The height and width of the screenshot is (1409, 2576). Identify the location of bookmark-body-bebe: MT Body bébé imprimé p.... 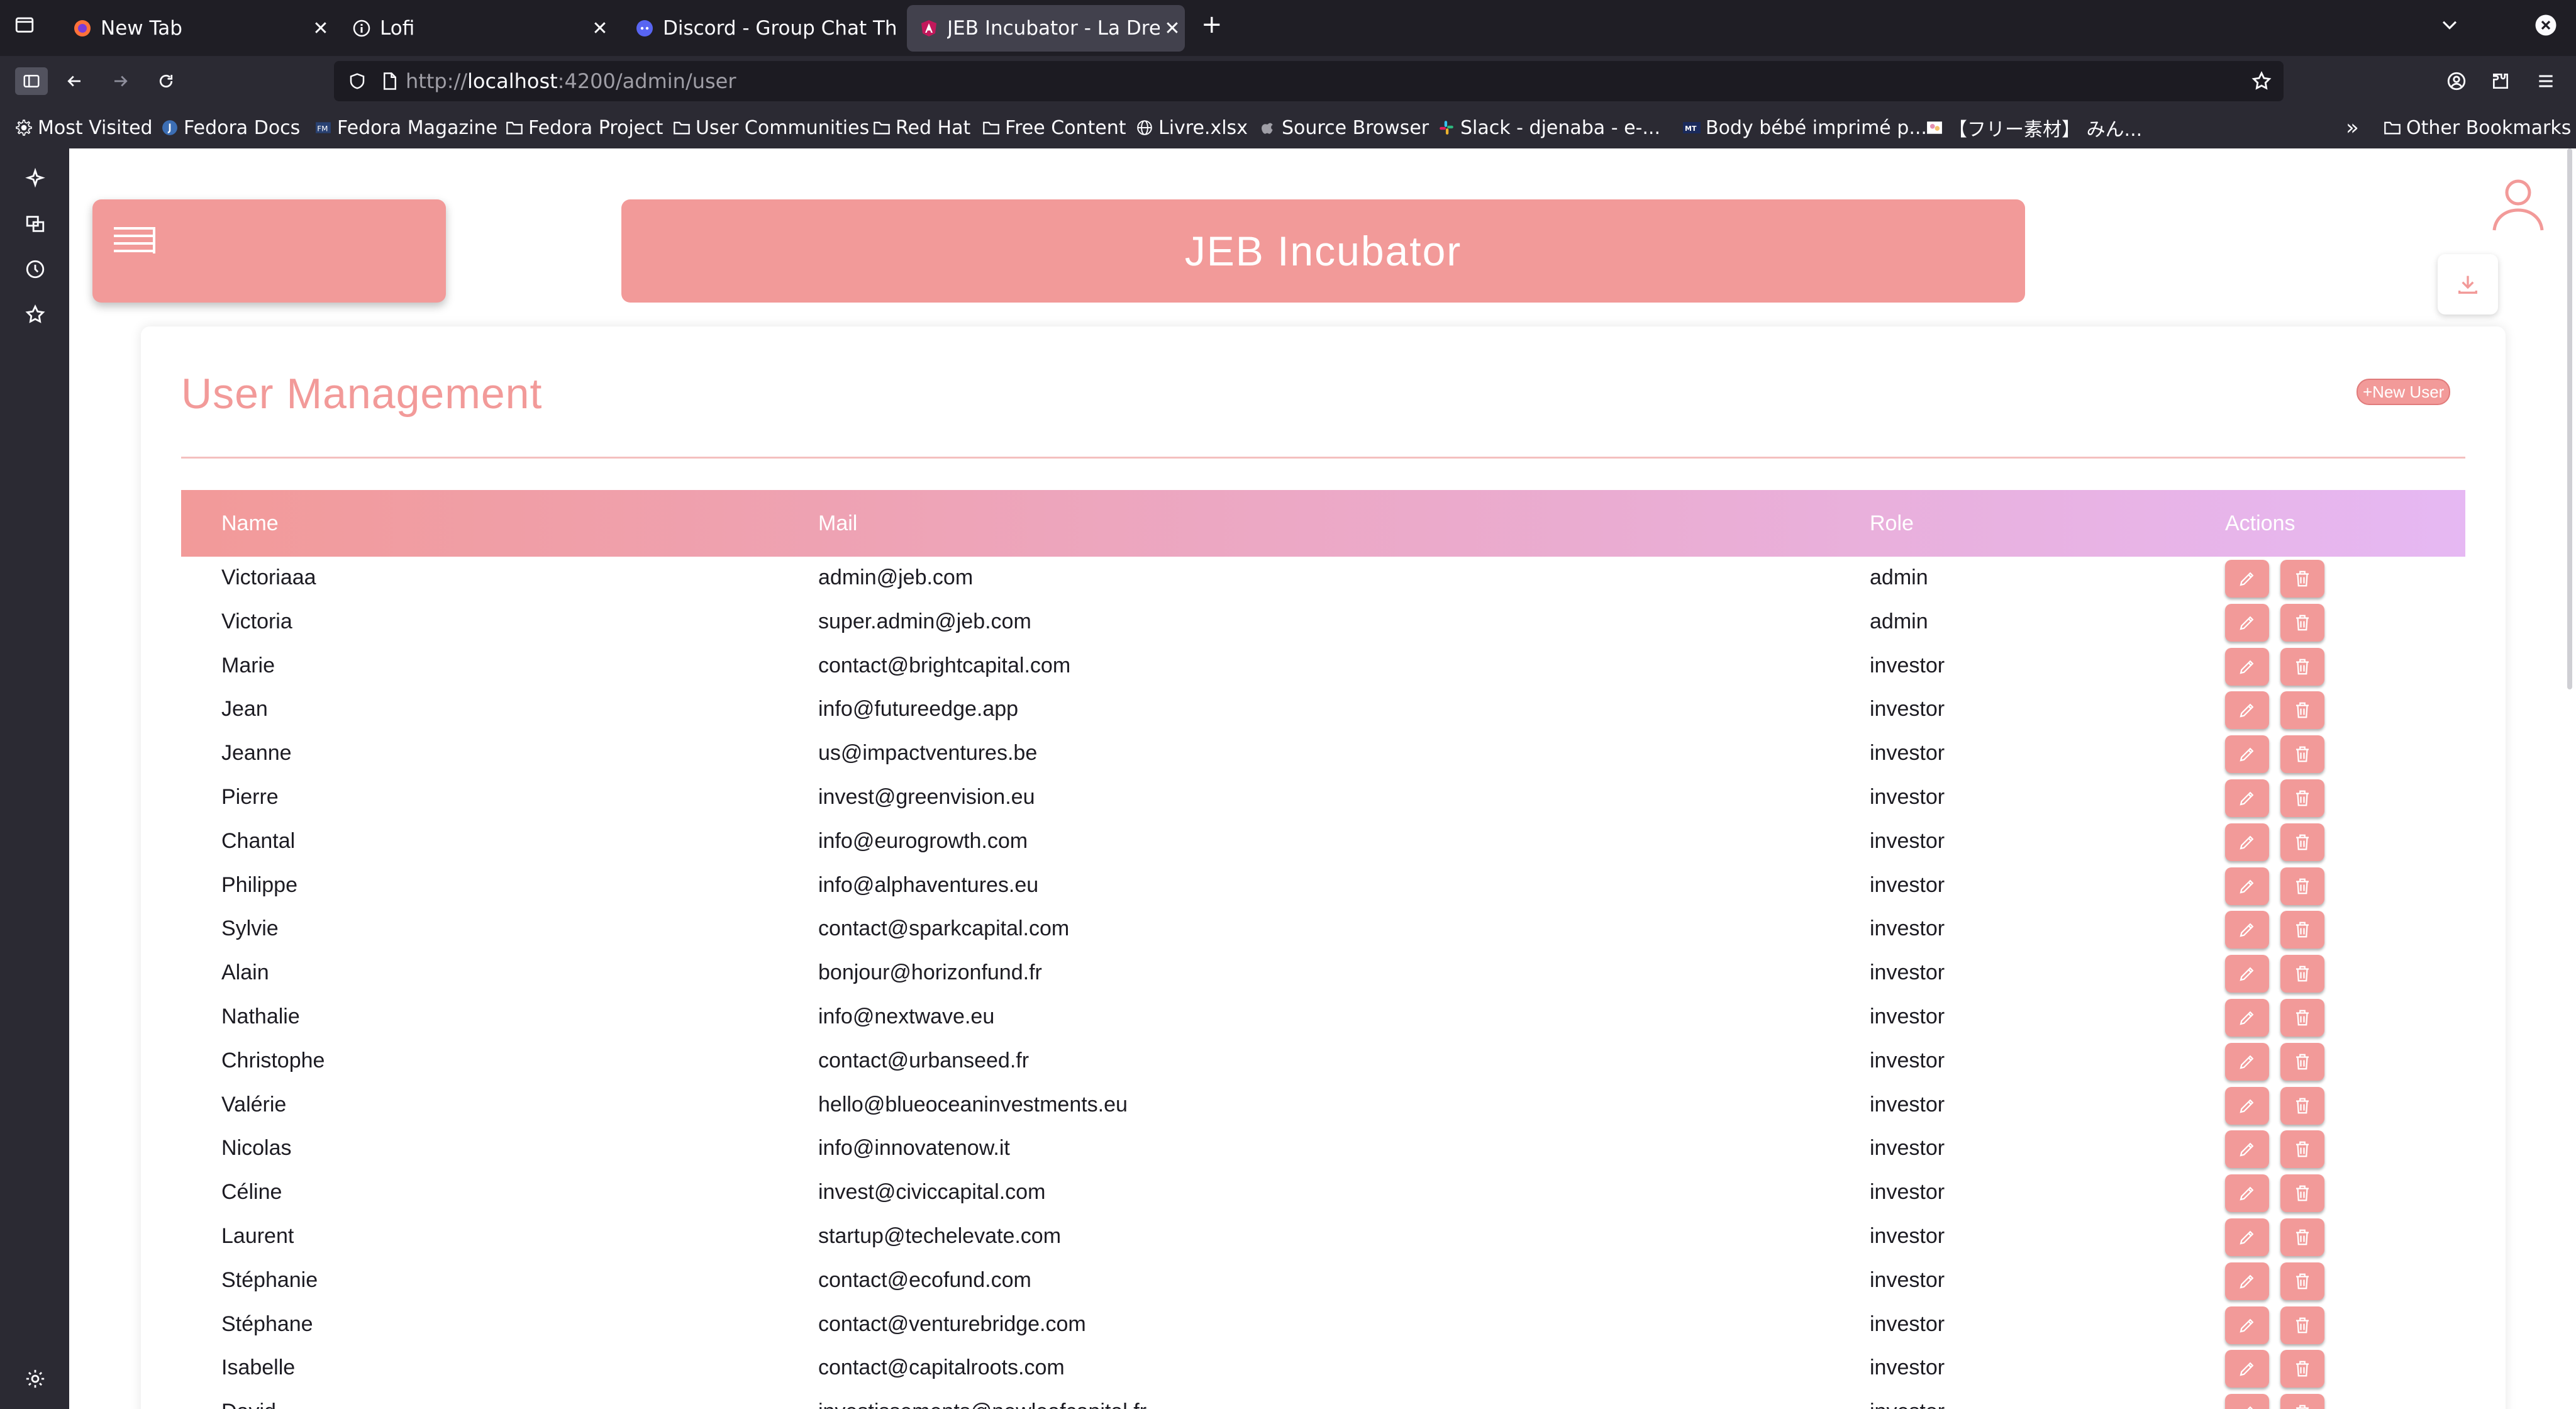
(1805, 128).